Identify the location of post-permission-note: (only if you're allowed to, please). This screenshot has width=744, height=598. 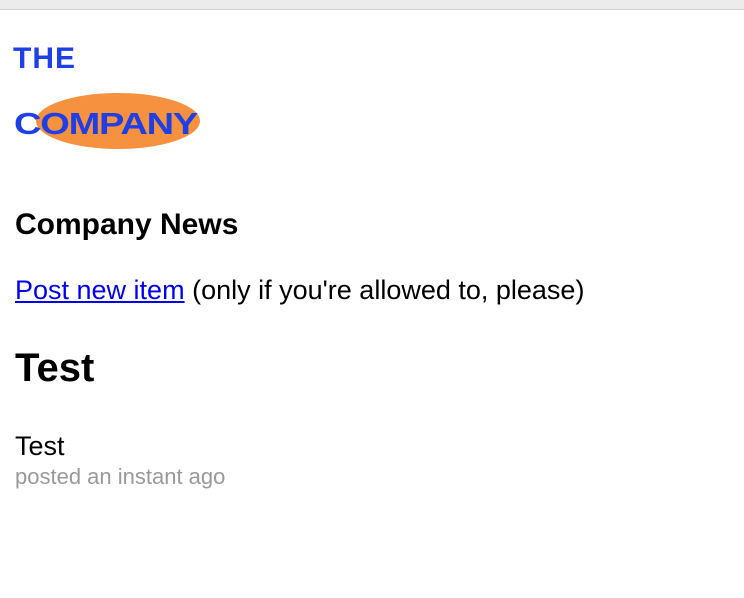
(384, 290).